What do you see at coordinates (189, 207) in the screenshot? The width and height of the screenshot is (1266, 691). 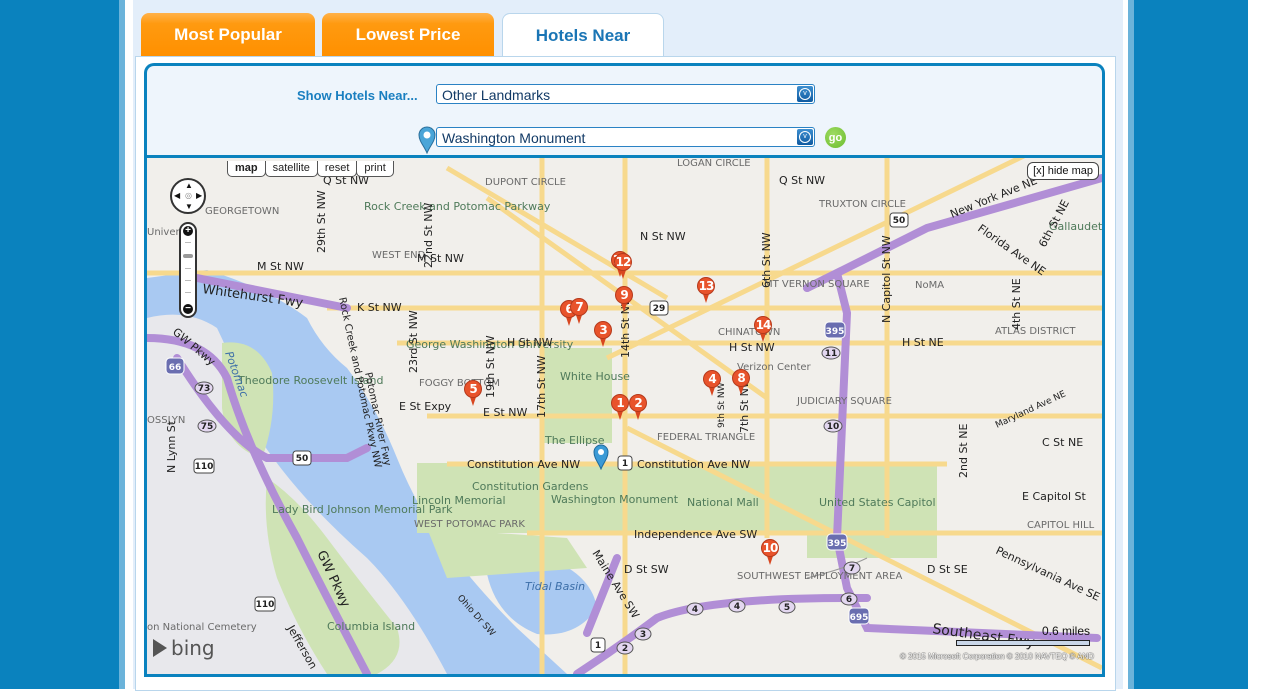 I see `pan-down-icon: ▼` at bounding box center [189, 207].